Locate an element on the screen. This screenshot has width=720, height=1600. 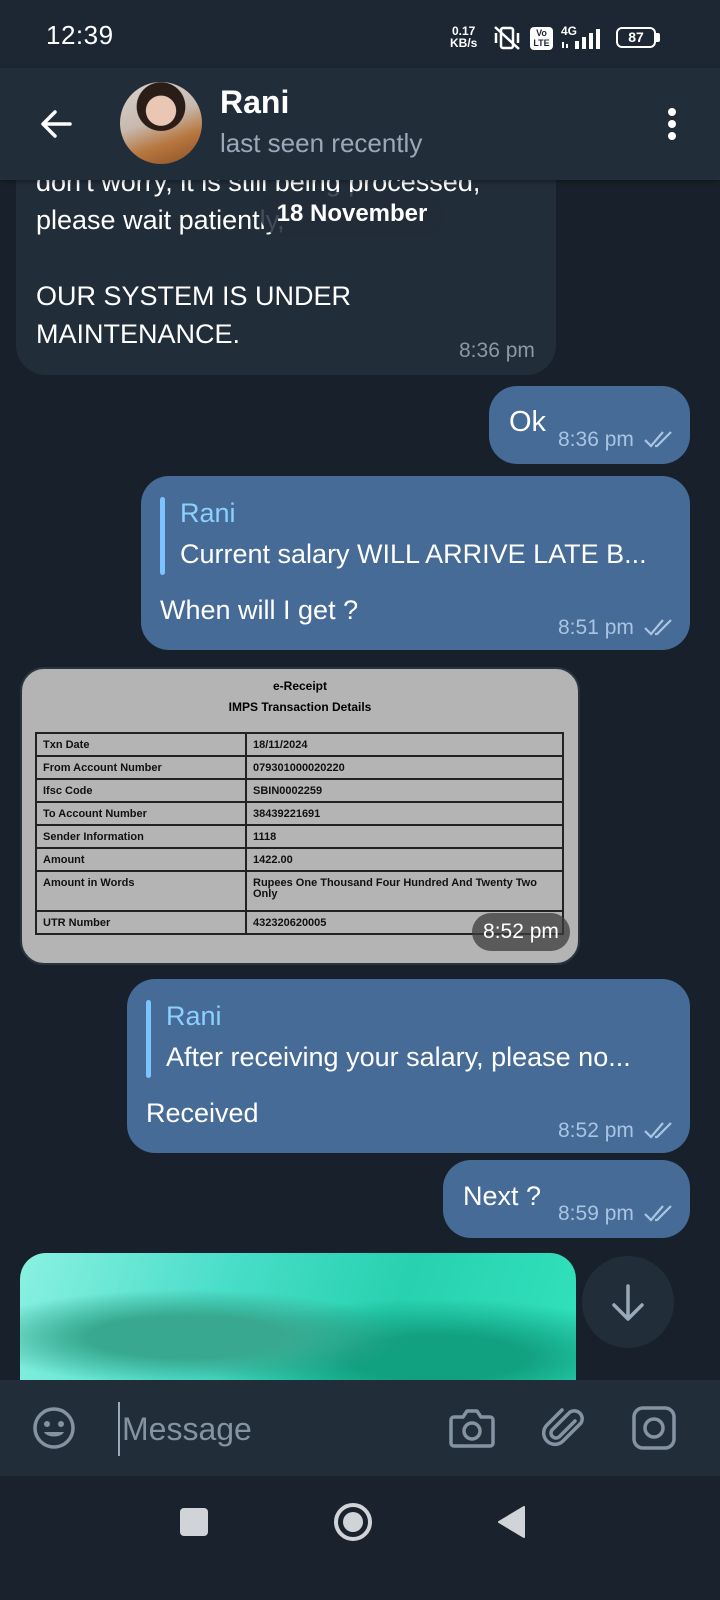
receipt-label: Ifsc Code is located at coordinates (141, 790).